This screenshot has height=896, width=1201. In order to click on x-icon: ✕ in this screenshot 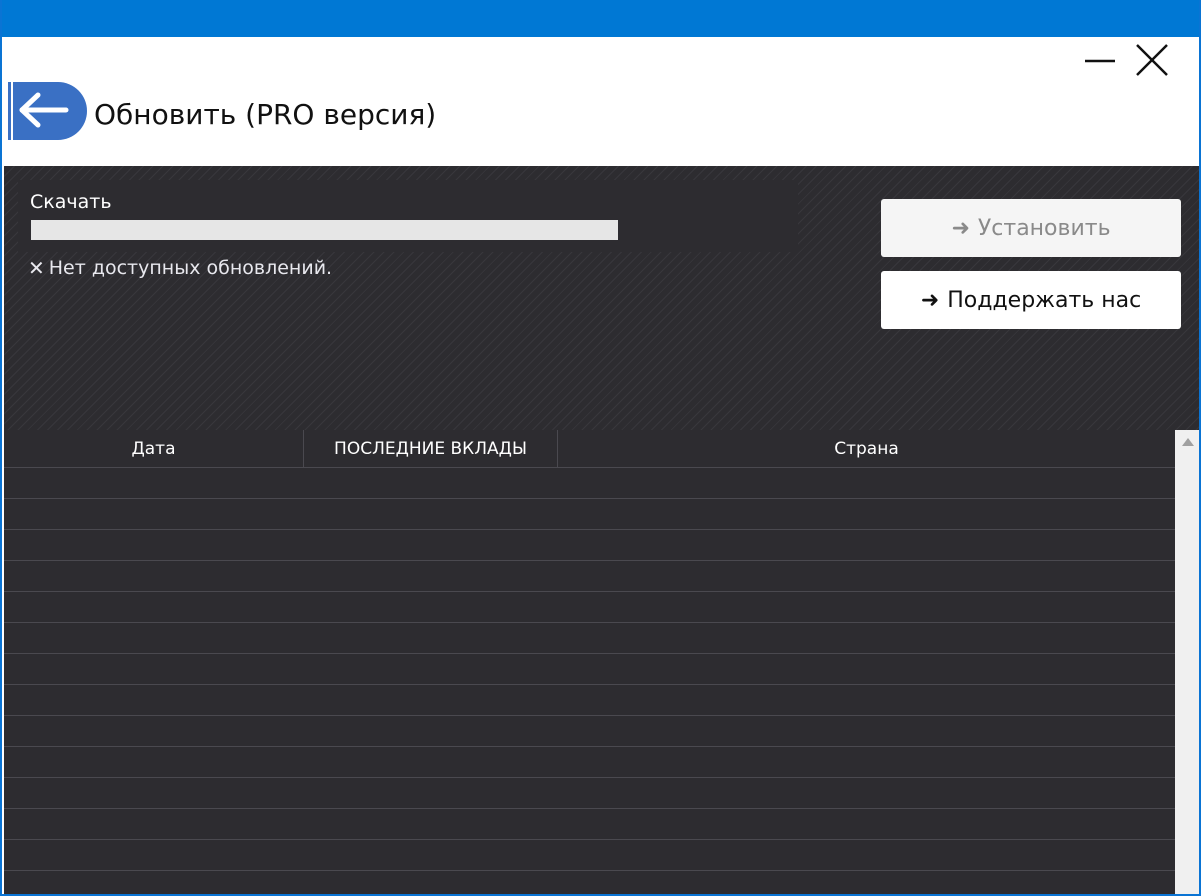, I will do `click(36, 268)`.